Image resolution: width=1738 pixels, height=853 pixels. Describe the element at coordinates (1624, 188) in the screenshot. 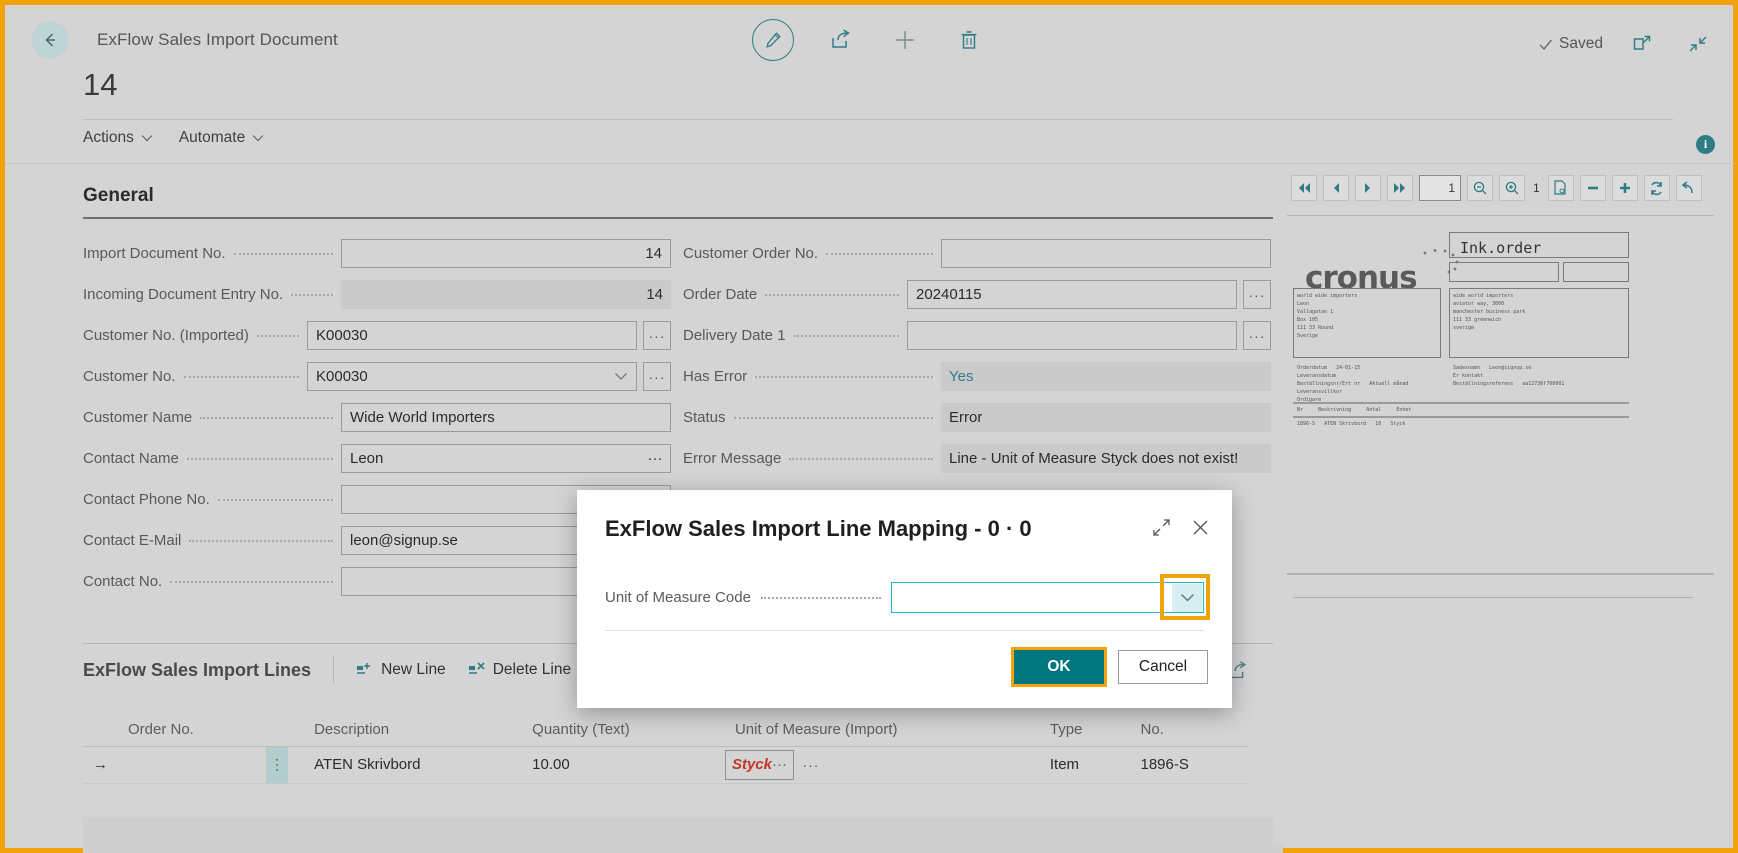

I see `zoom-increase-button` at that location.